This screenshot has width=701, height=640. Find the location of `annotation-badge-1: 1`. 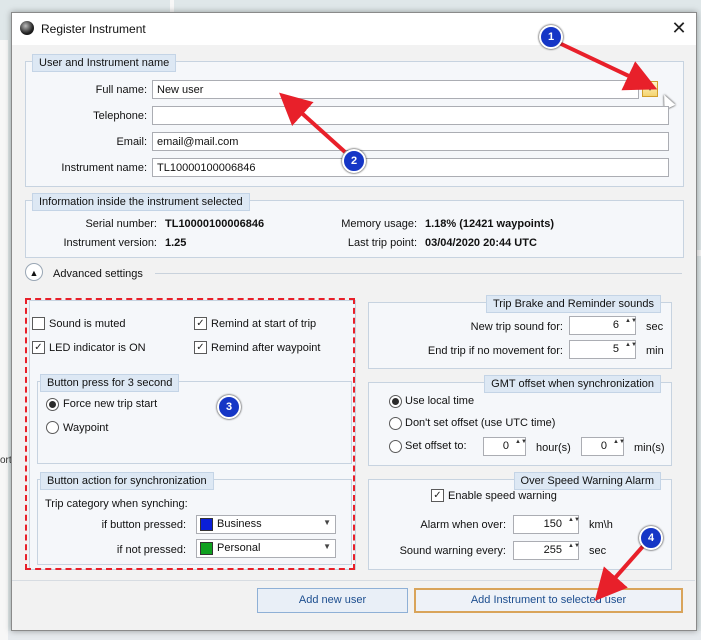

annotation-badge-1: 1 is located at coordinates (551, 37).